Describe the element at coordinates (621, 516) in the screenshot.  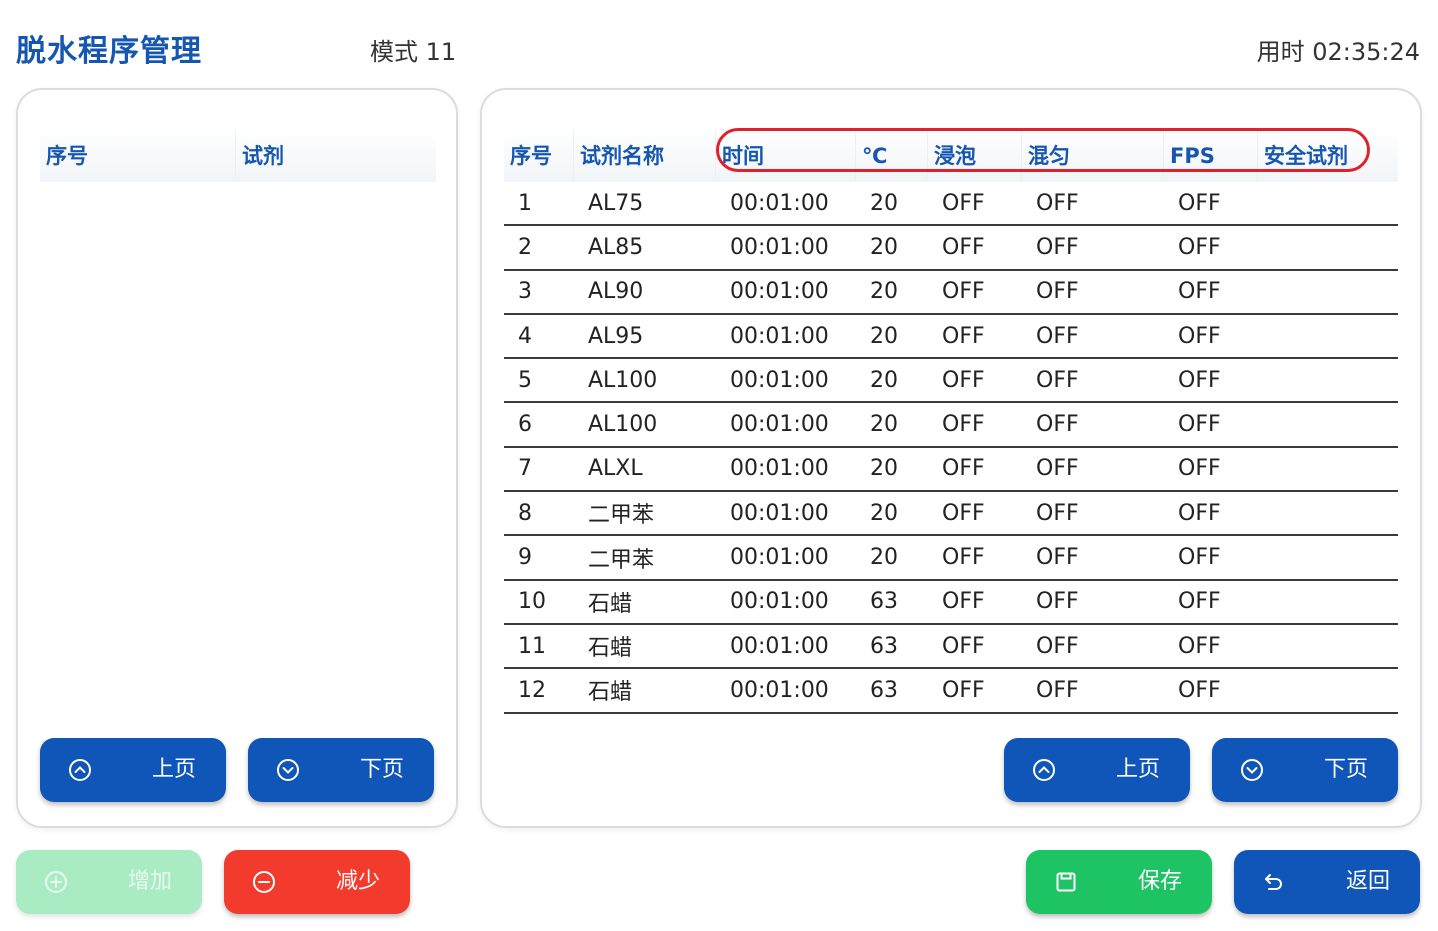
I see `cell-reagent-name: 二甲苯` at that location.